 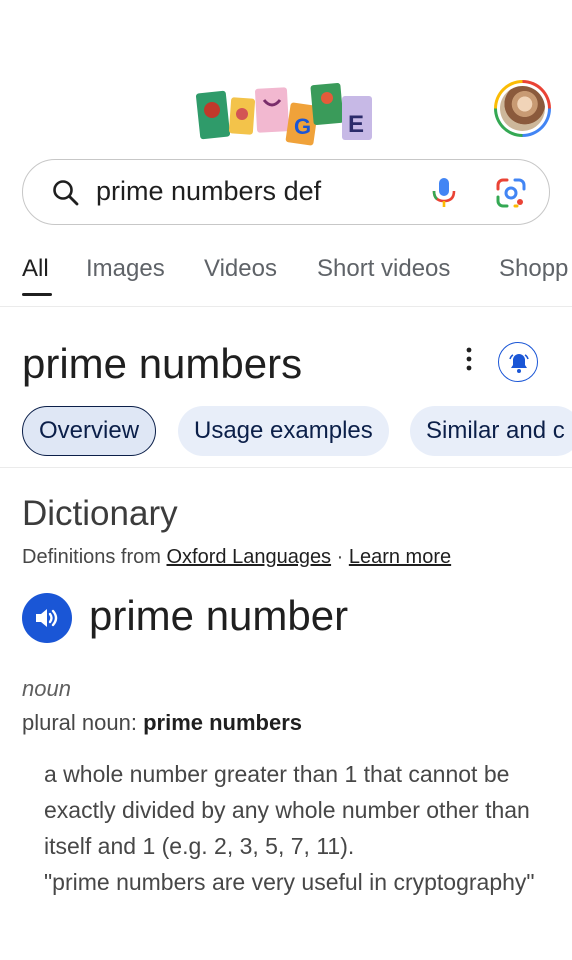 What do you see at coordinates (491, 431) in the screenshot?
I see `chip-similar: Similar and c` at bounding box center [491, 431].